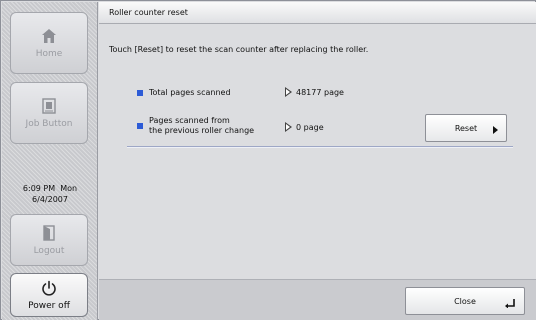 The width and height of the screenshot is (536, 320). I want to click on logout-icon, so click(49, 233).